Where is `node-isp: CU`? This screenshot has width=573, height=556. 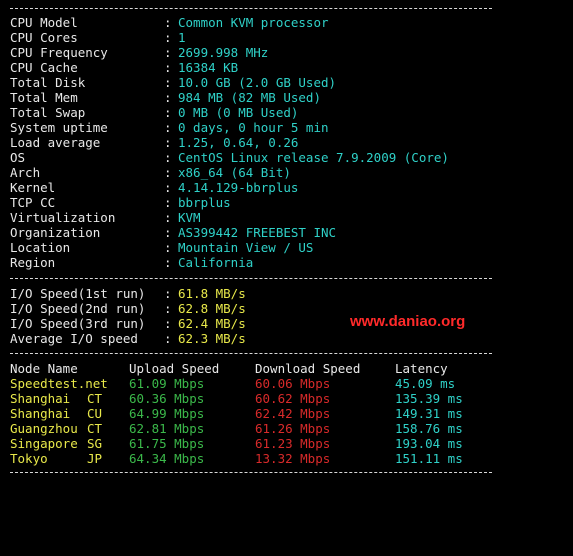
node-isp: CU is located at coordinates (95, 413).